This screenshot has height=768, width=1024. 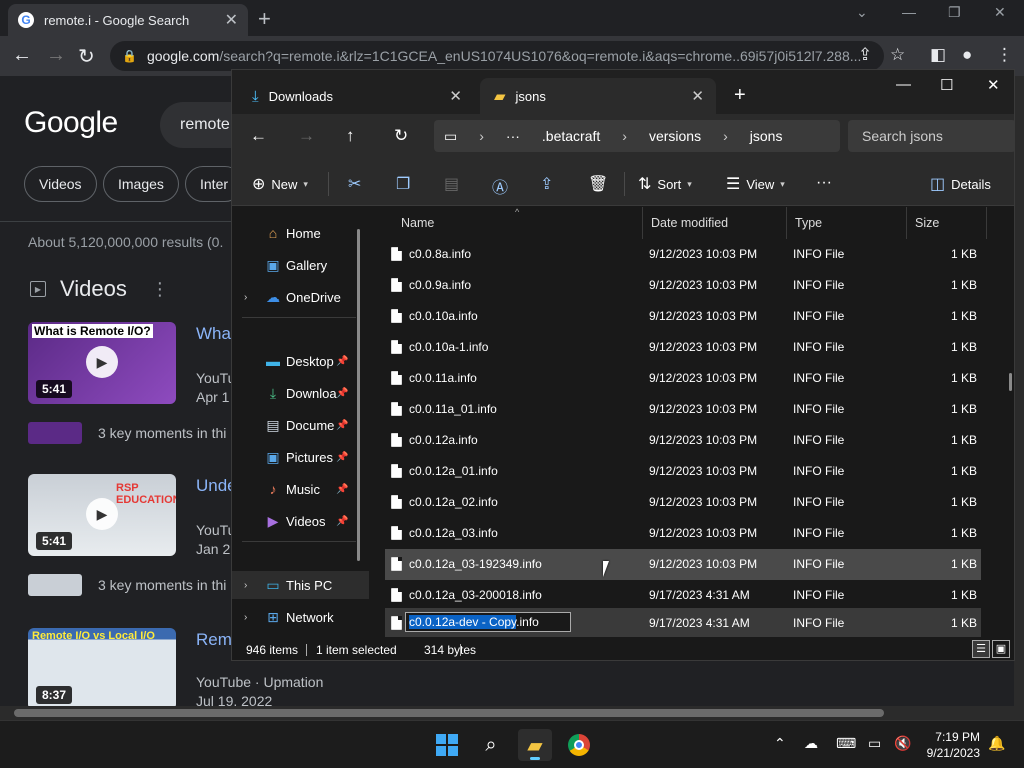 What do you see at coordinates (128, 20) in the screenshot?
I see `chrome-tab: G remote.i - Google Search ✕` at bounding box center [128, 20].